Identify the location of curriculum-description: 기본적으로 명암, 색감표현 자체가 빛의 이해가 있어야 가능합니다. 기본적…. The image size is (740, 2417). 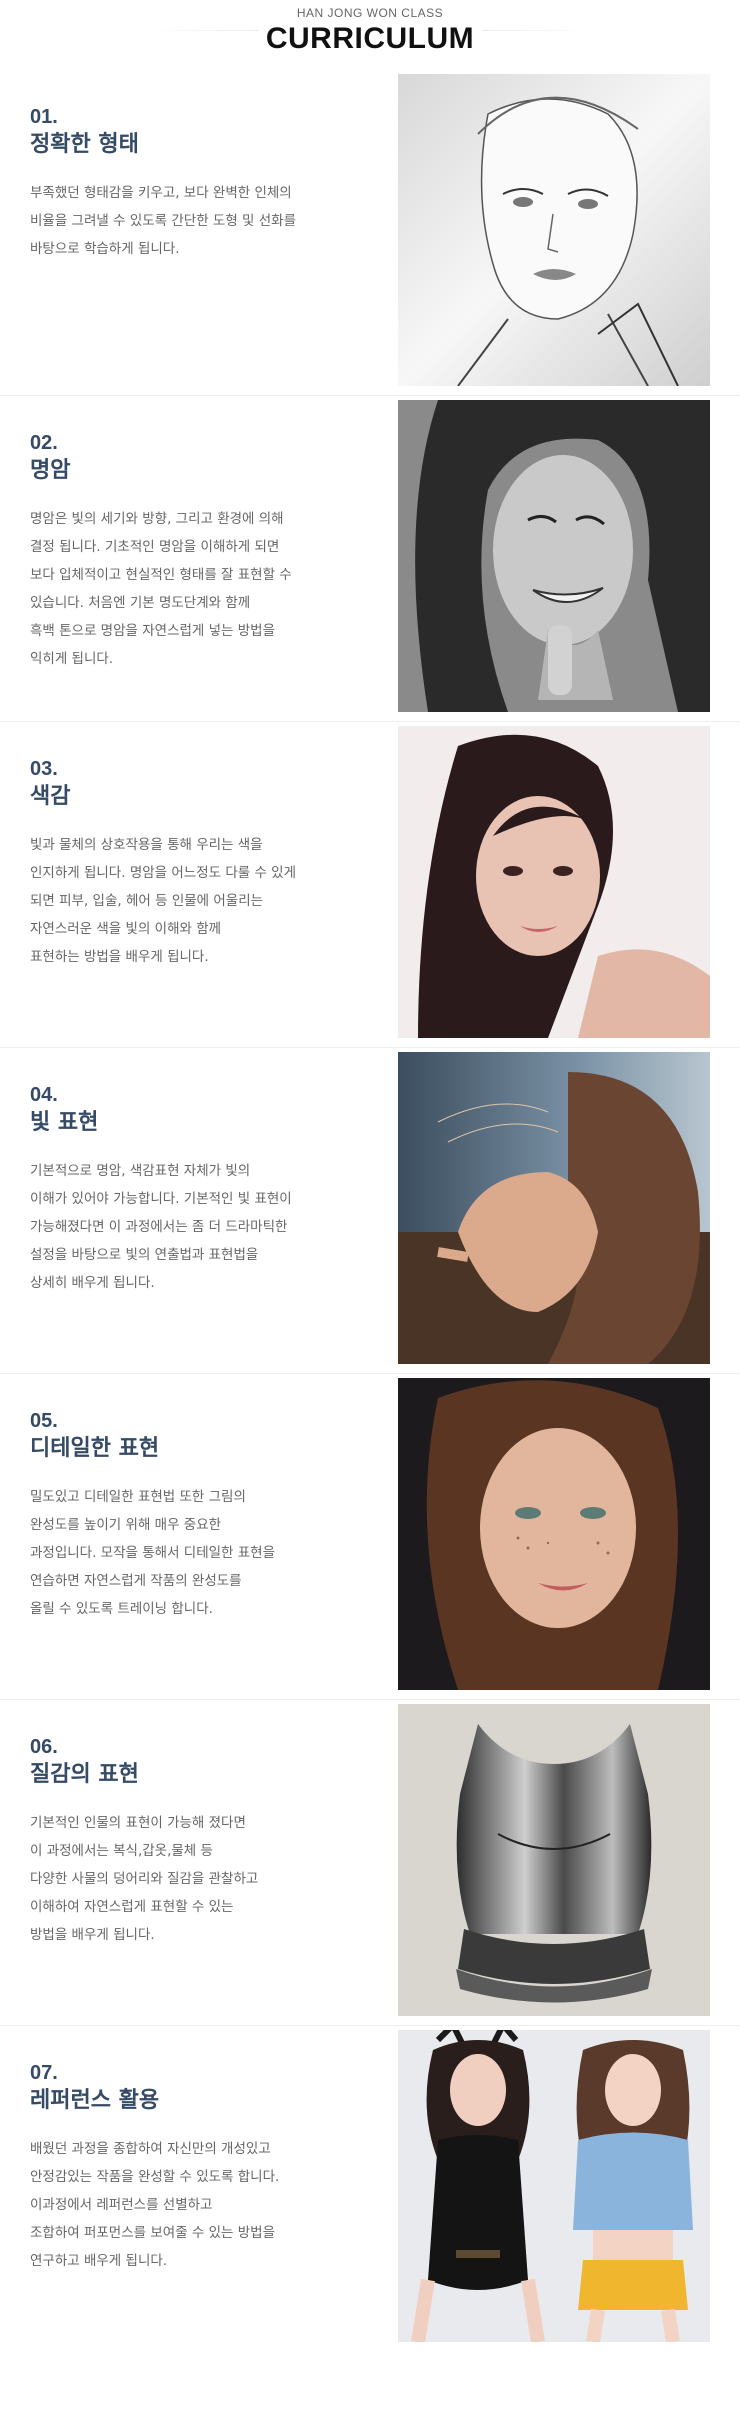
(161, 1227).